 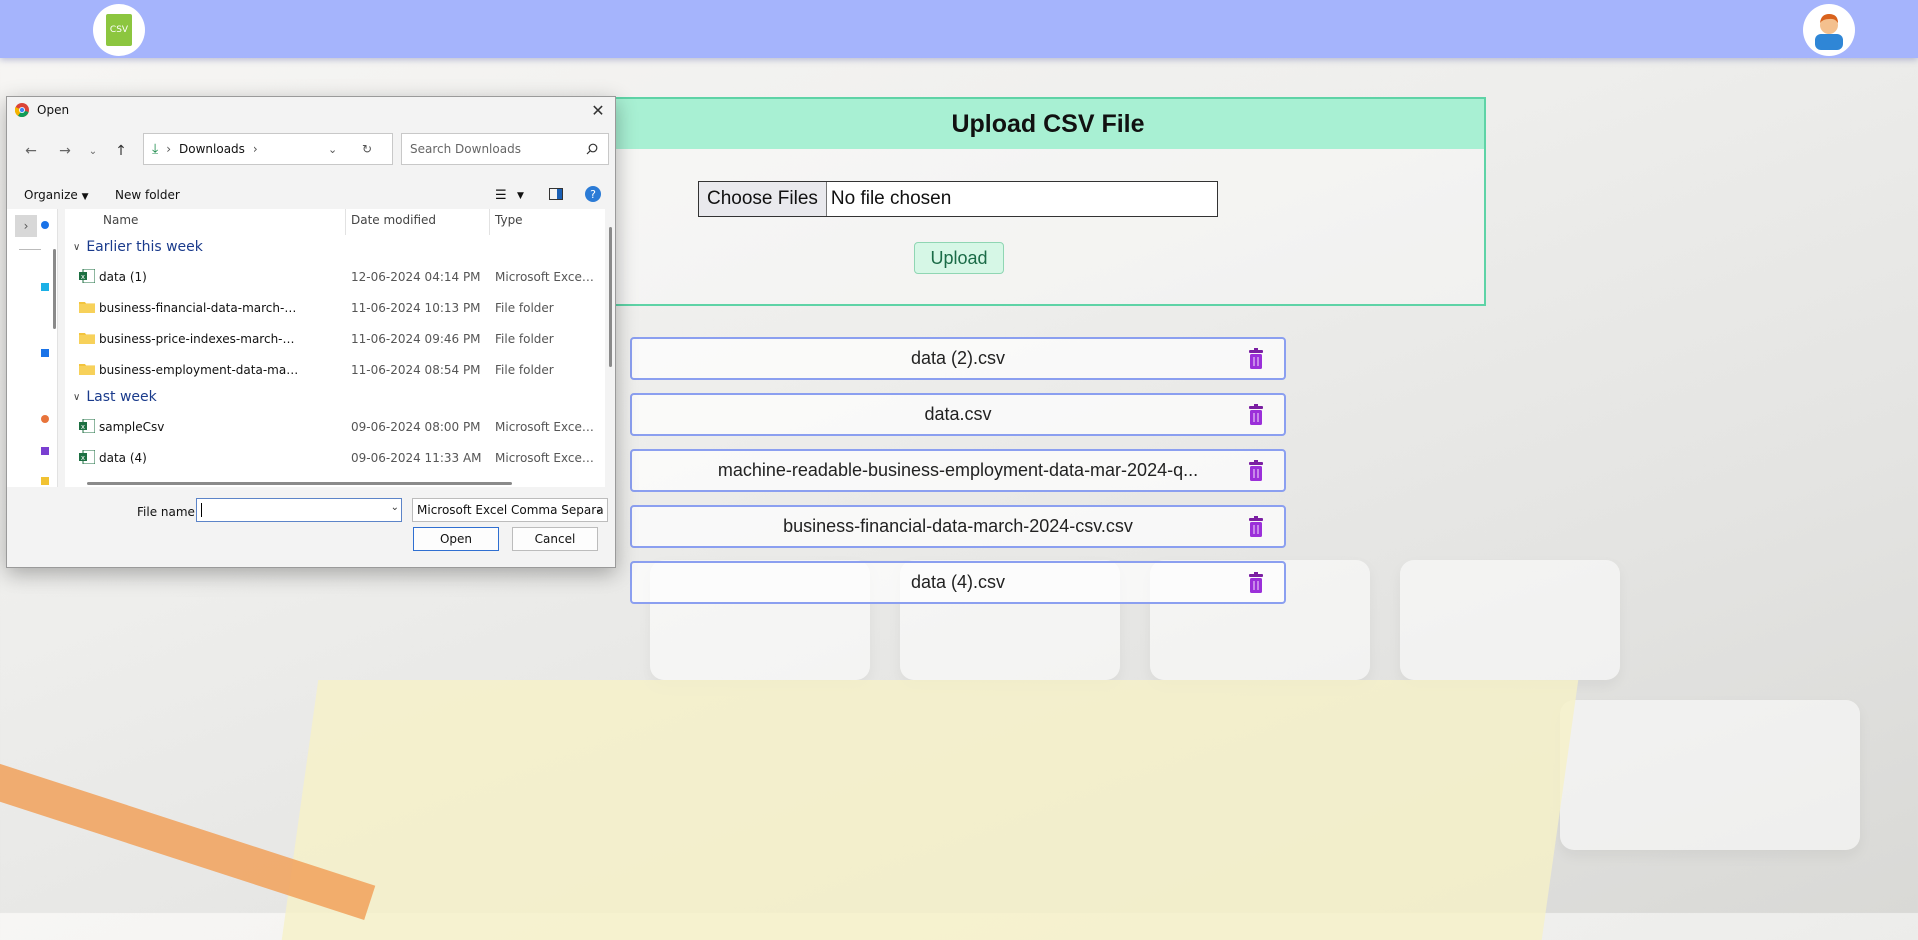 What do you see at coordinates (891, 198) in the screenshot?
I see `no-file-text: No file chosen` at bounding box center [891, 198].